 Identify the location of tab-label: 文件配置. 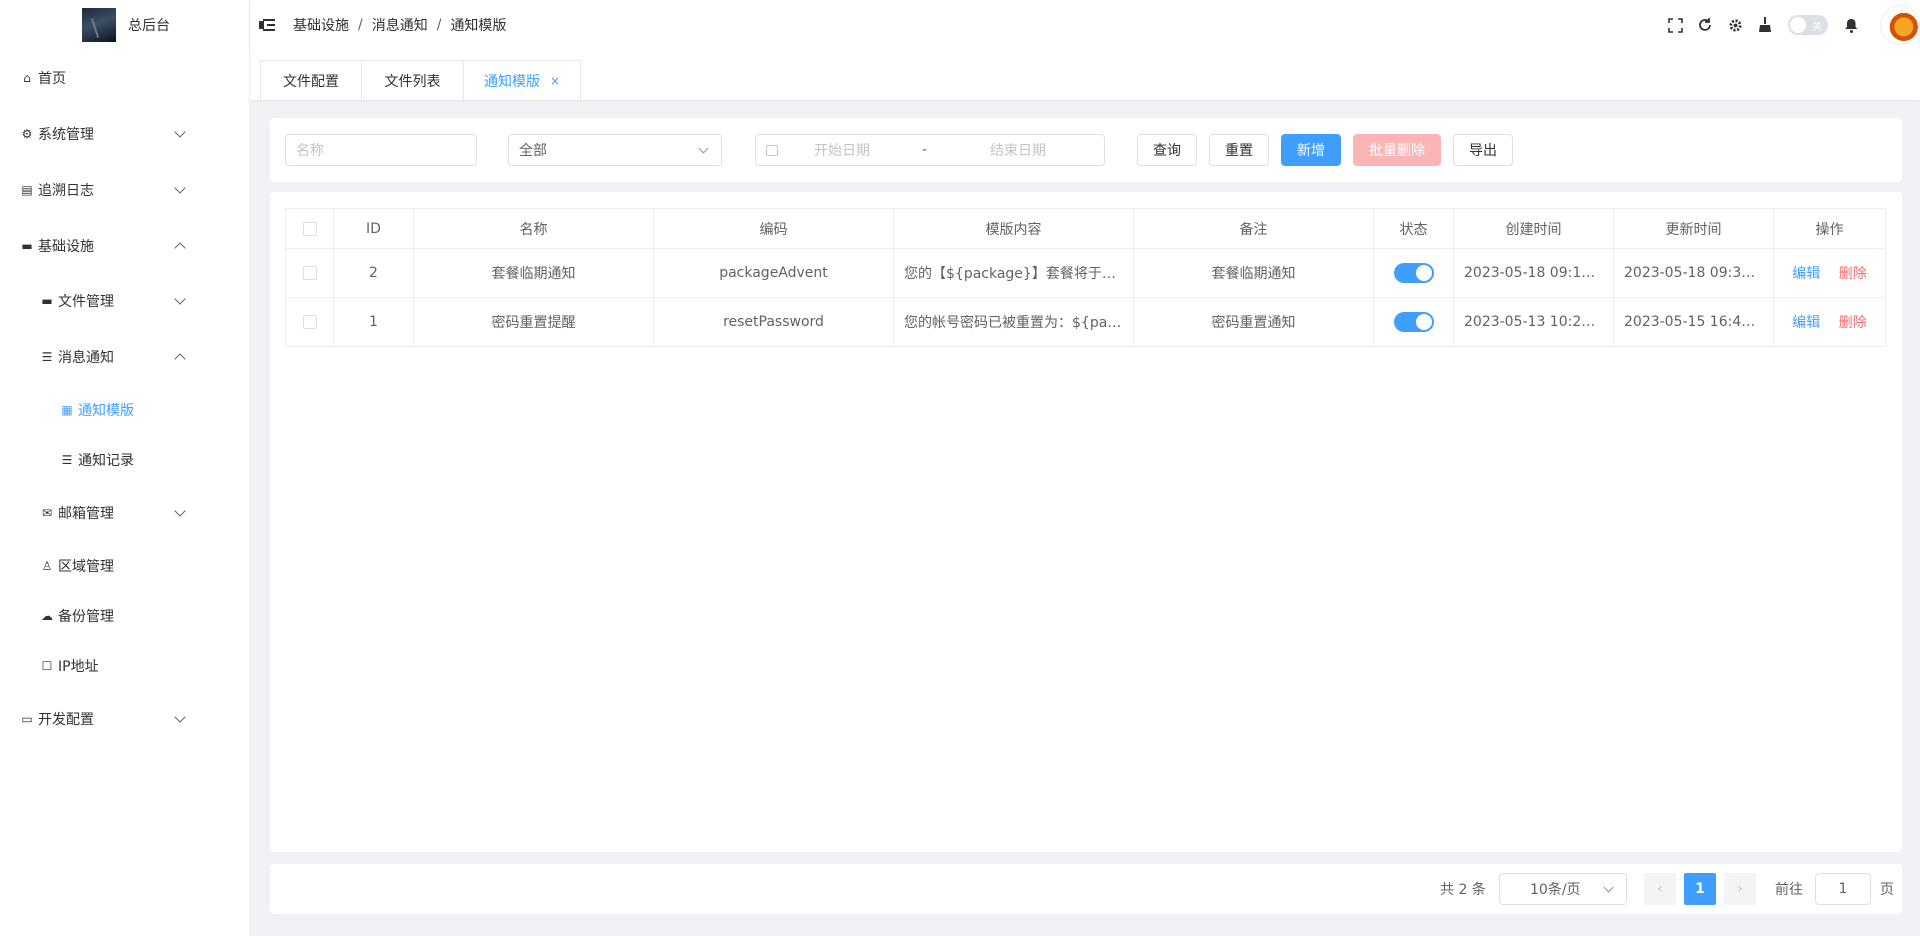
(311, 81).